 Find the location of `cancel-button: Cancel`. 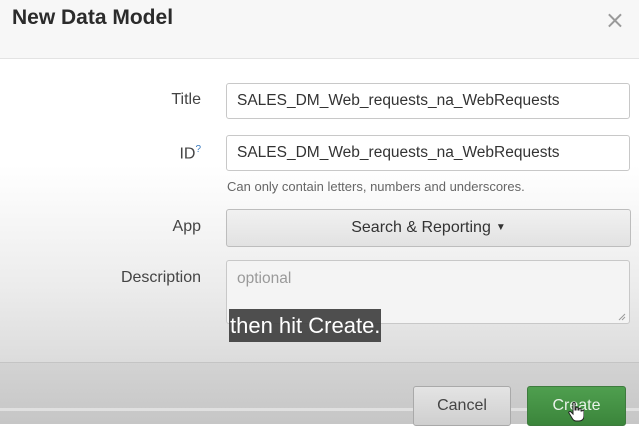

cancel-button: Cancel is located at coordinates (462, 406).